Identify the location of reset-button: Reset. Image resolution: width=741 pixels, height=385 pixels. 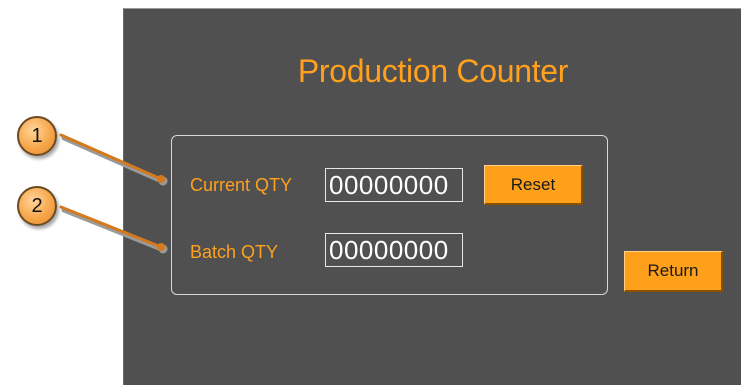
(533, 185).